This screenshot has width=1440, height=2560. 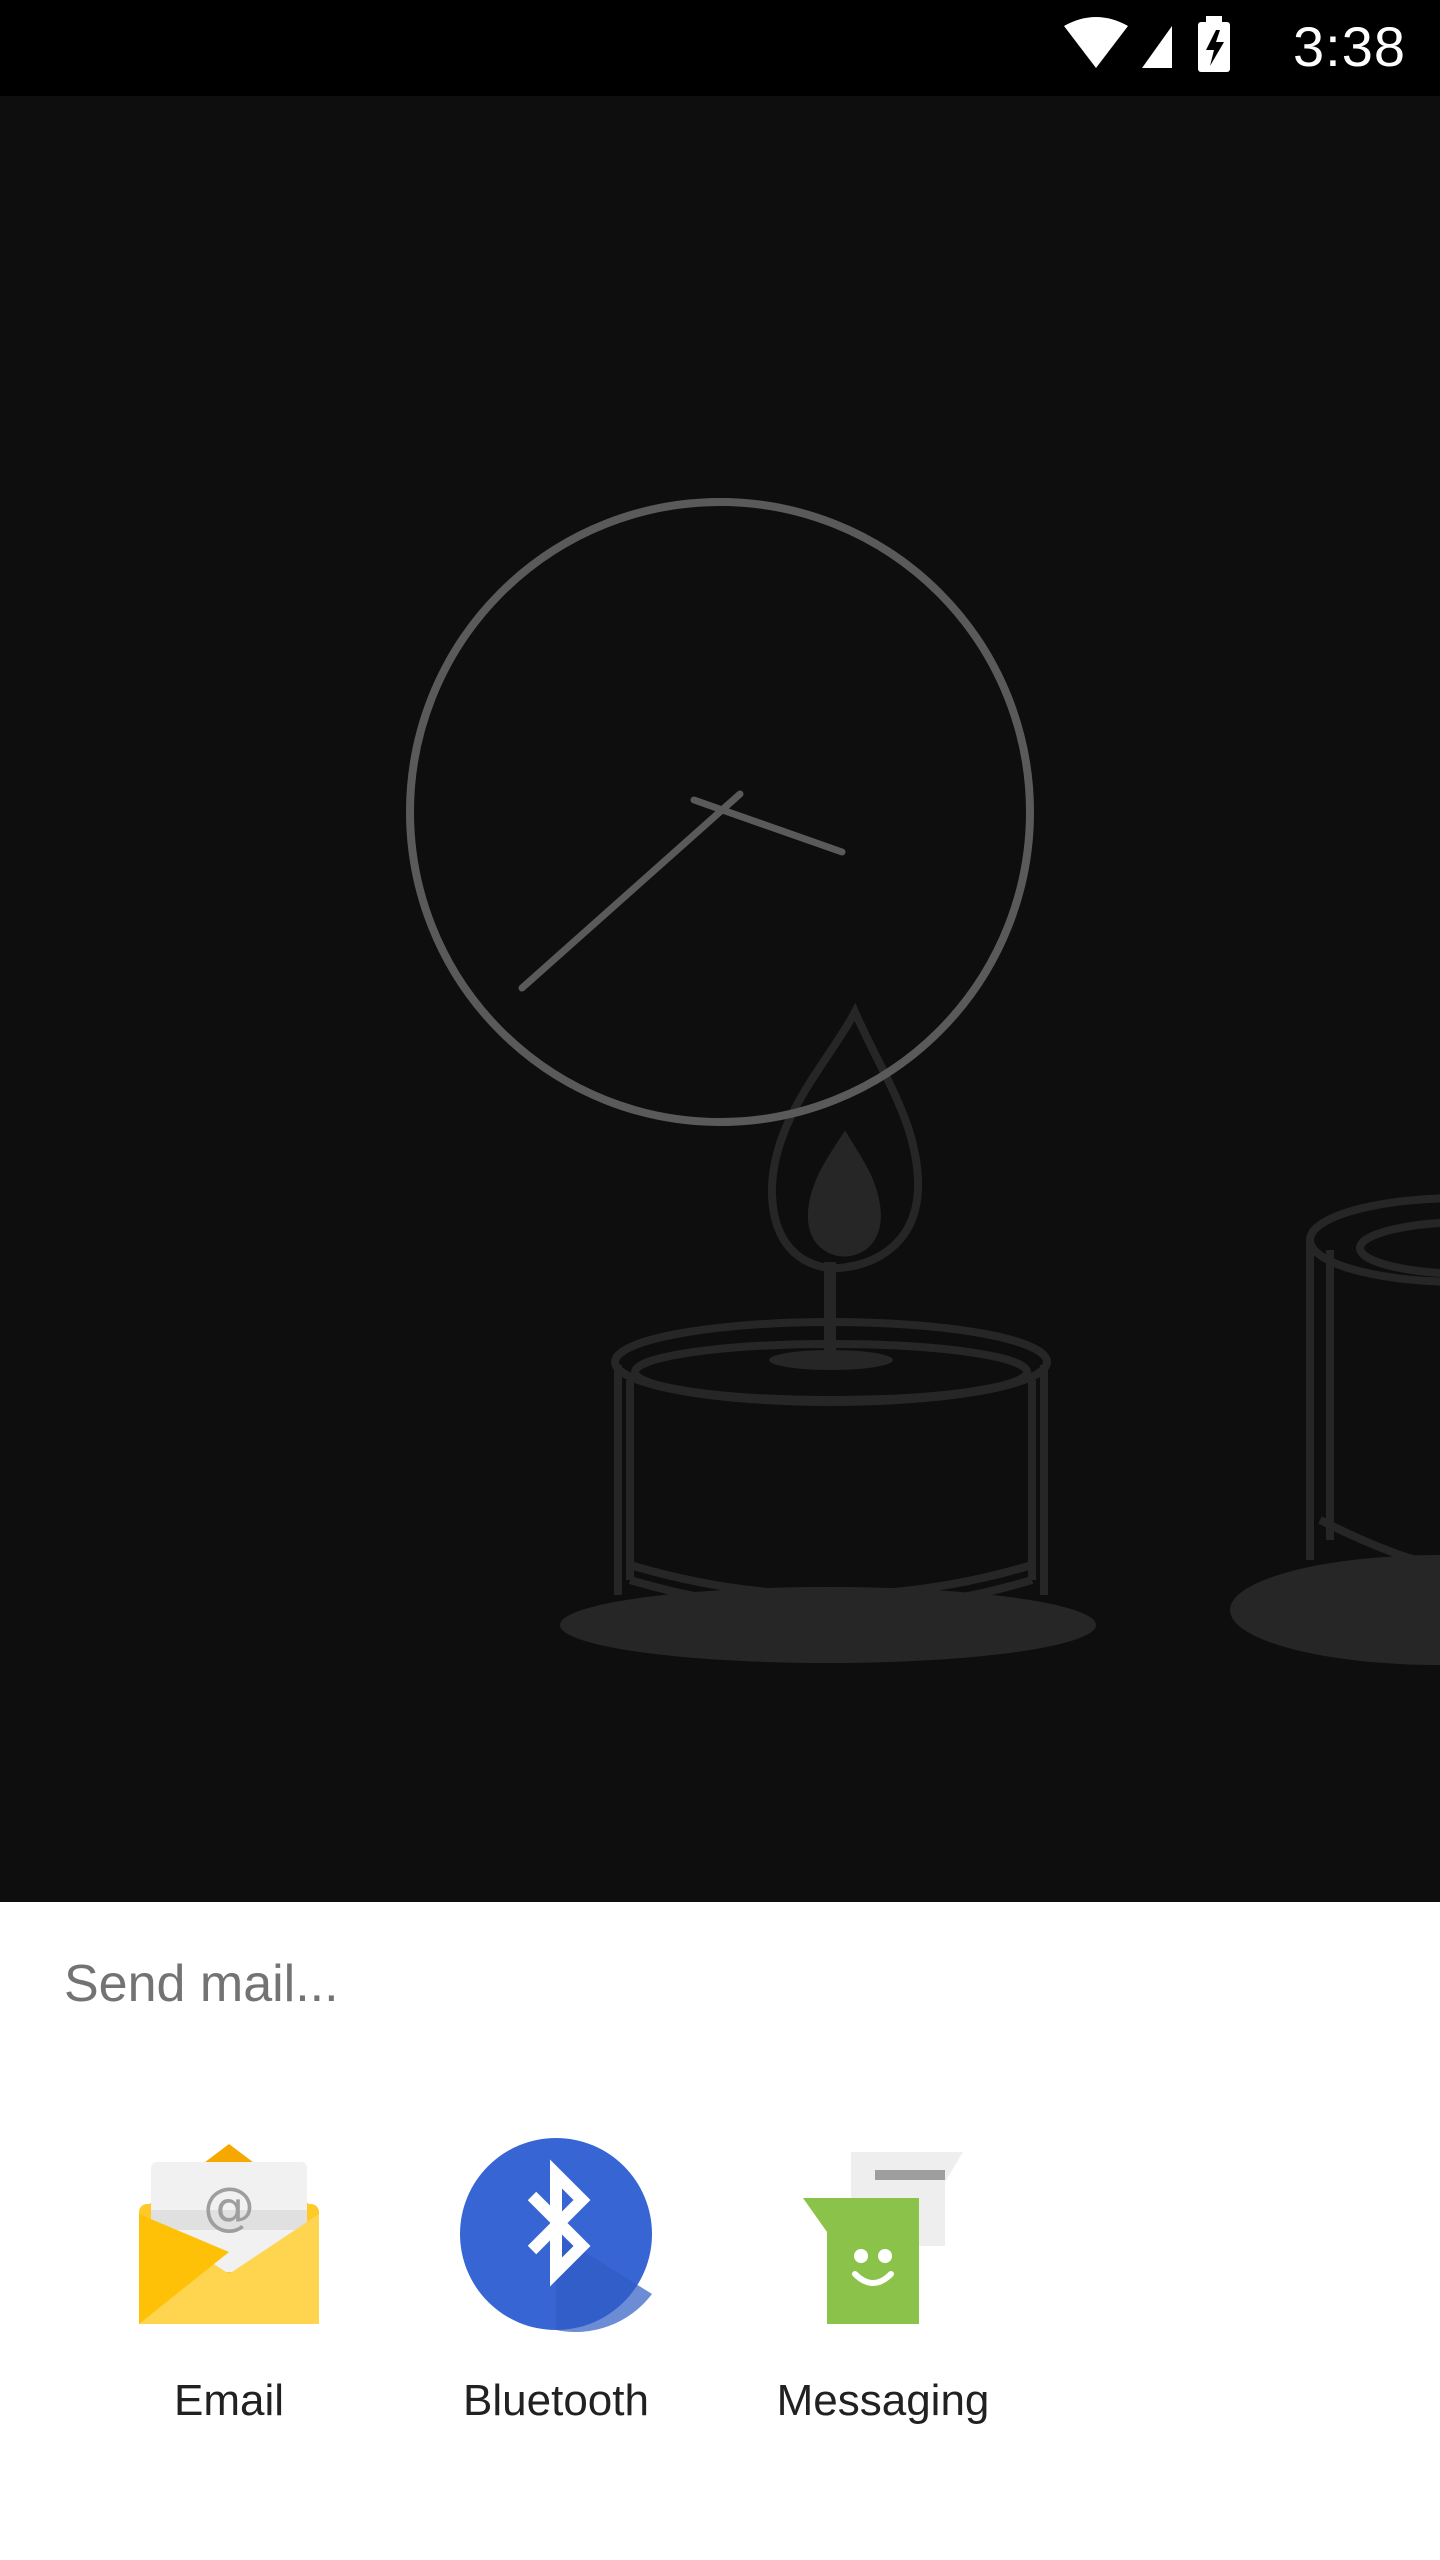 What do you see at coordinates (1096, 42) in the screenshot?
I see `wifi-icon` at bounding box center [1096, 42].